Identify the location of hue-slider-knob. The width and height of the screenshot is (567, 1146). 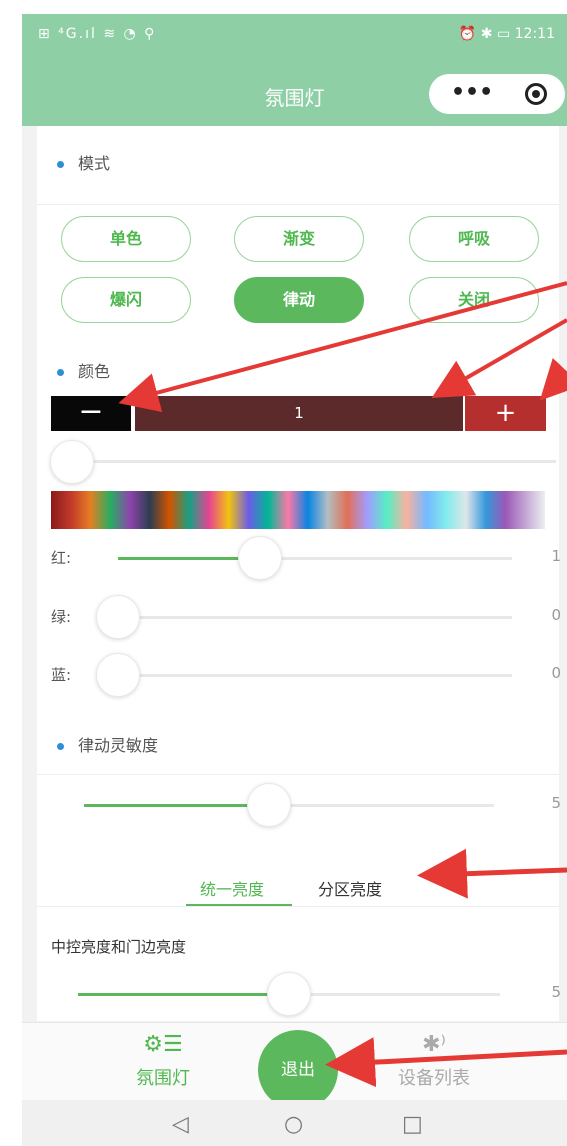
(72, 462).